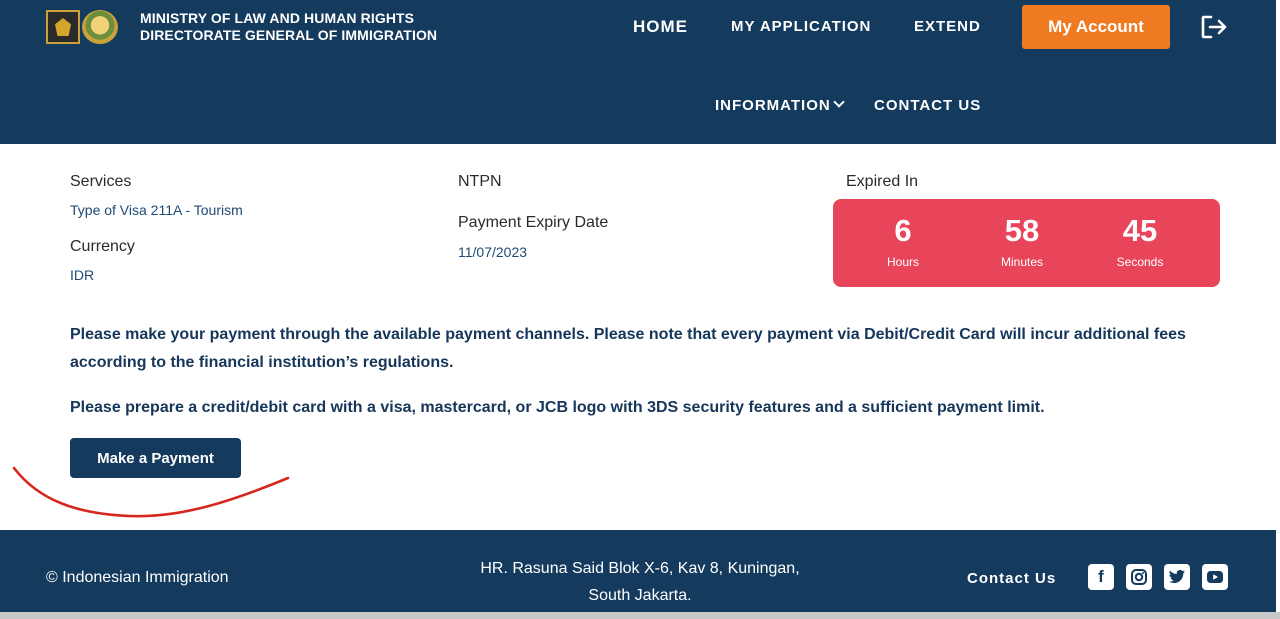 The image size is (1280, 619). I want to click on nav-contact-us: CONTACT US, so click(927, 105).